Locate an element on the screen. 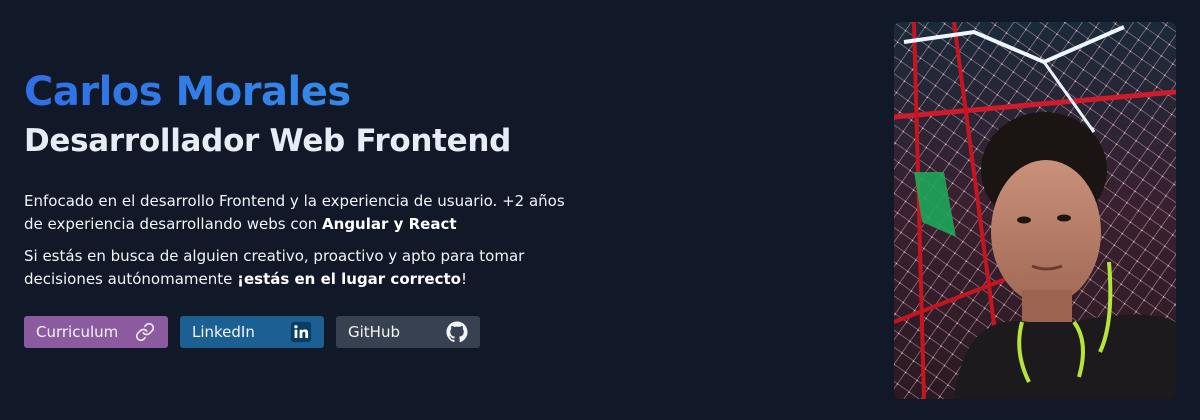  profile-name: Carlos Morales is located at coordinates (324, 92).